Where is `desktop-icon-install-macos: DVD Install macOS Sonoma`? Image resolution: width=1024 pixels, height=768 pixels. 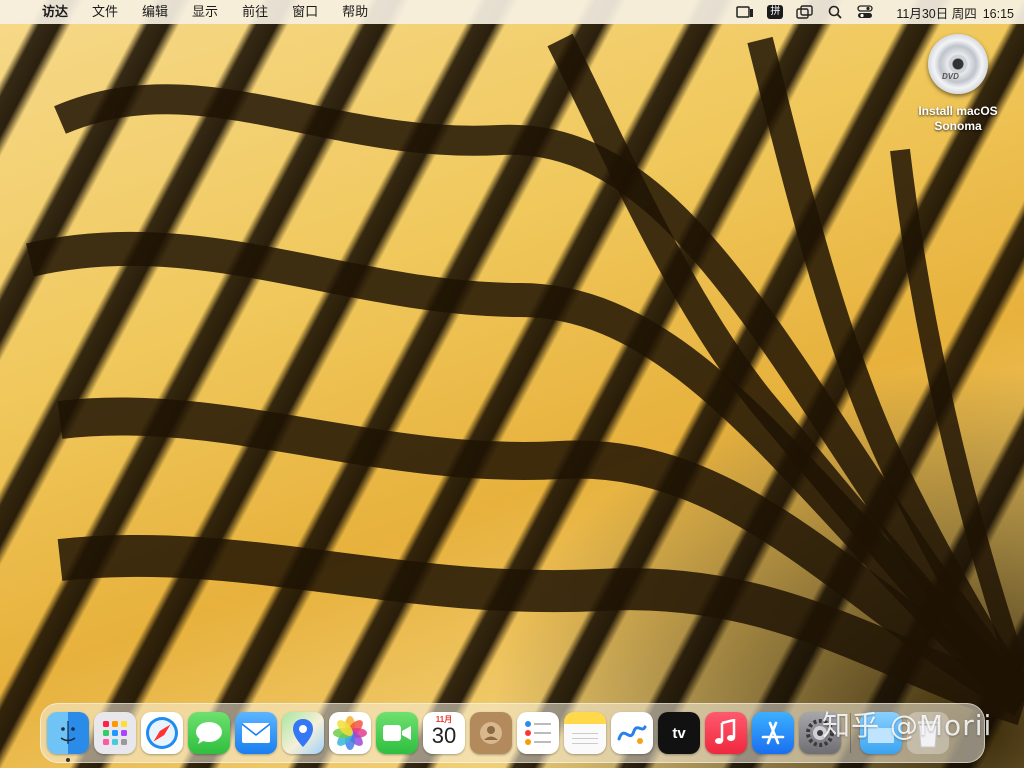 desktop-icon-install-macos: DVD Install macOS Sonoma is located at coordinates (958, 84).